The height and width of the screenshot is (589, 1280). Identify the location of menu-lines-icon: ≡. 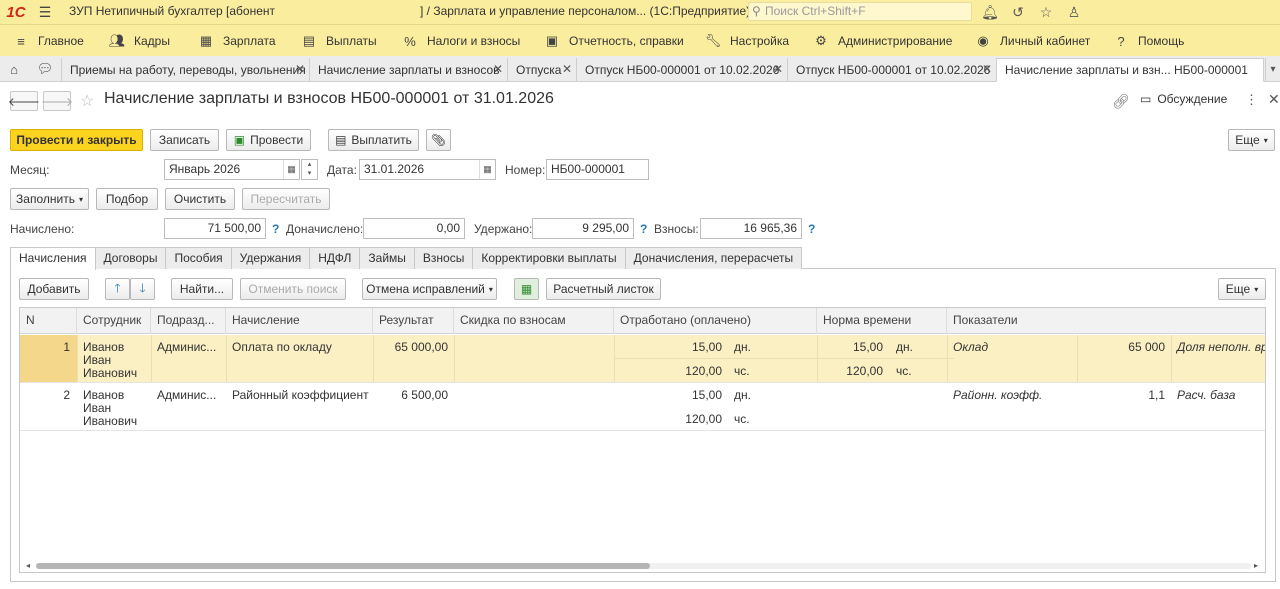
(21, 41).